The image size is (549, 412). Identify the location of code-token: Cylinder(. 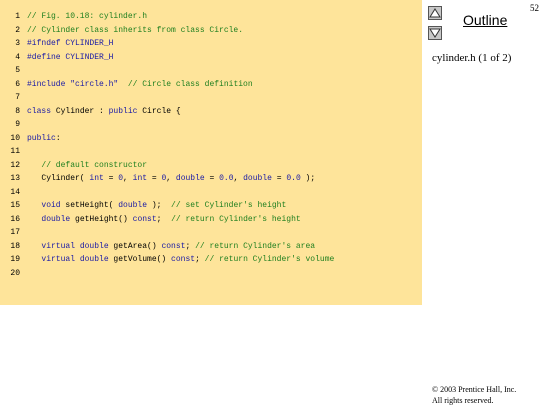
(58, 178).